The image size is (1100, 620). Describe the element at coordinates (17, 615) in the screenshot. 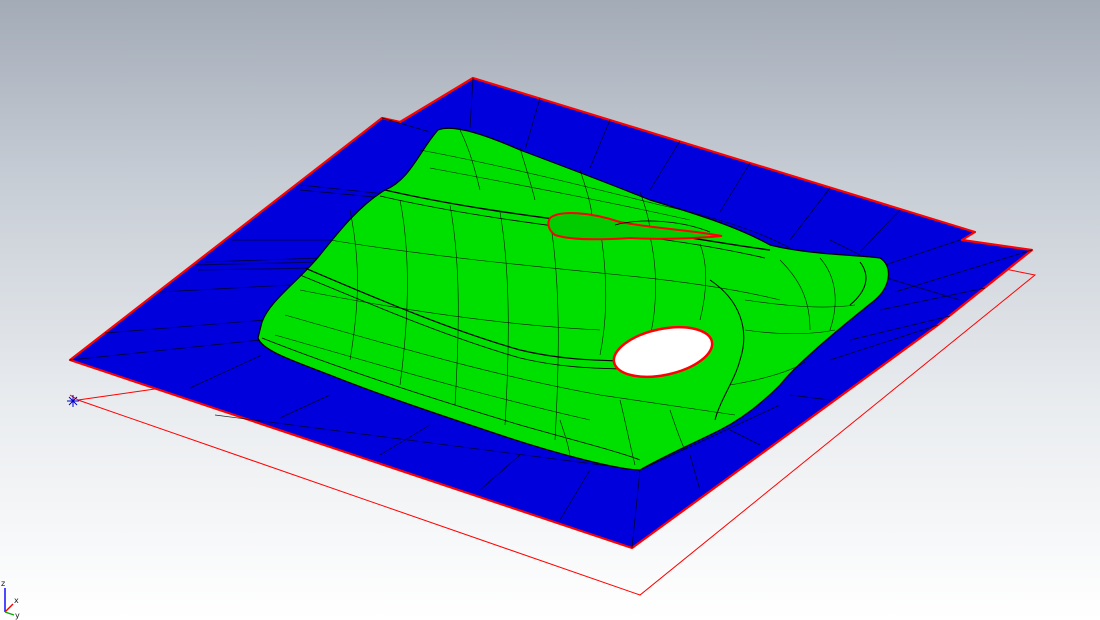

I see `axis-y-label: y` at that location.